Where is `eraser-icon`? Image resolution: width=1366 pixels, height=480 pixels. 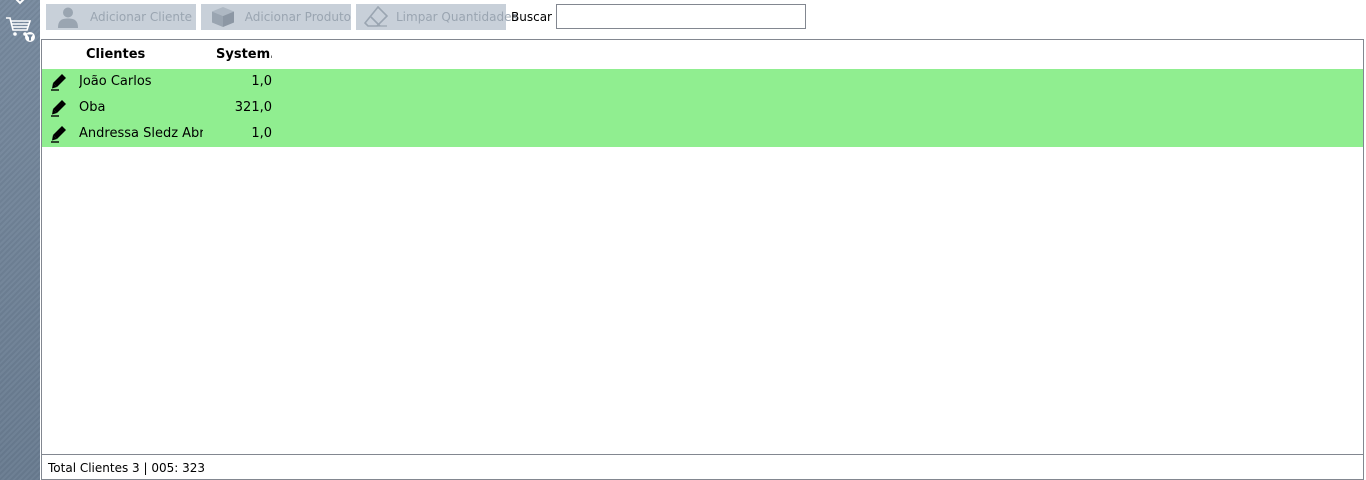 eraser-icon is located at coordinates (376, 17).